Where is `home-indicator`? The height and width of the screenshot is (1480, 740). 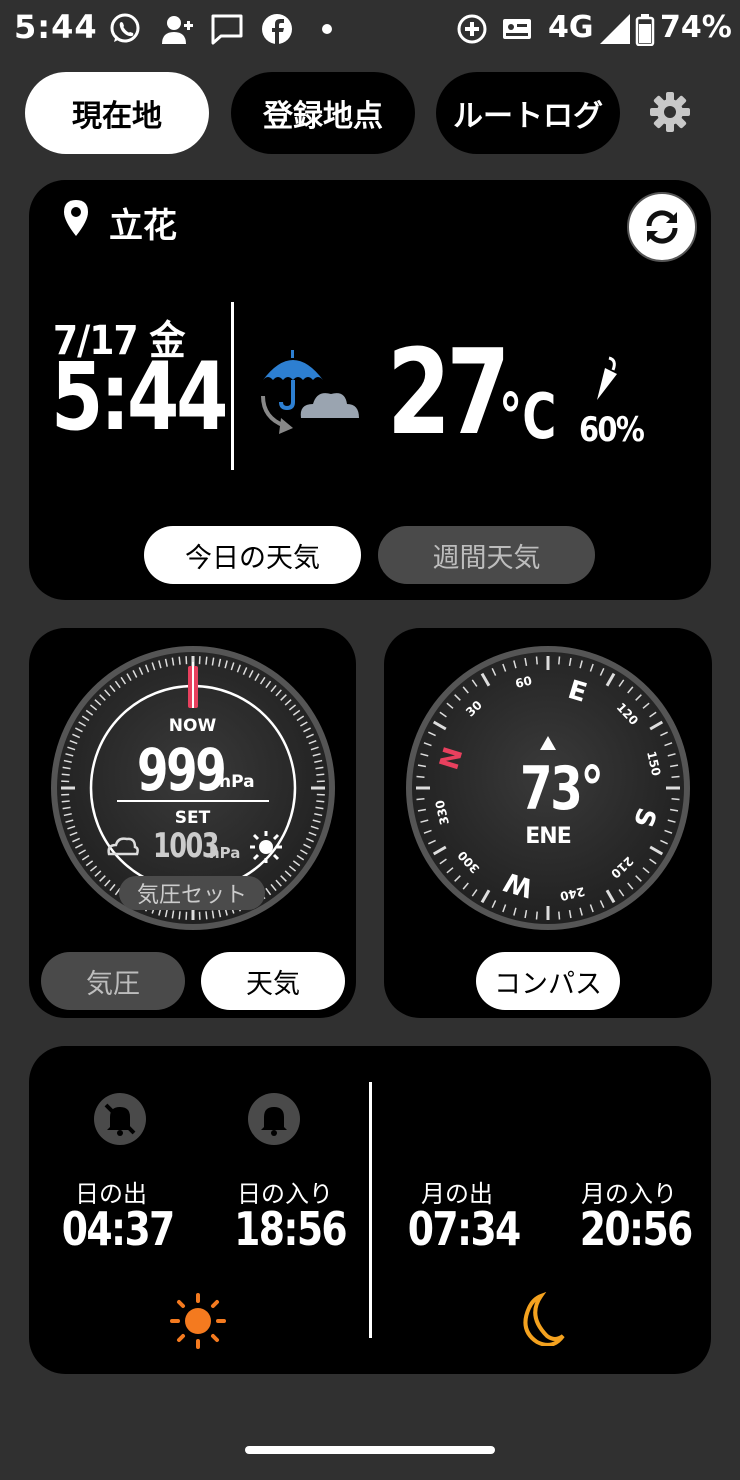
home-indicator is located at coordinates (370, 1450).